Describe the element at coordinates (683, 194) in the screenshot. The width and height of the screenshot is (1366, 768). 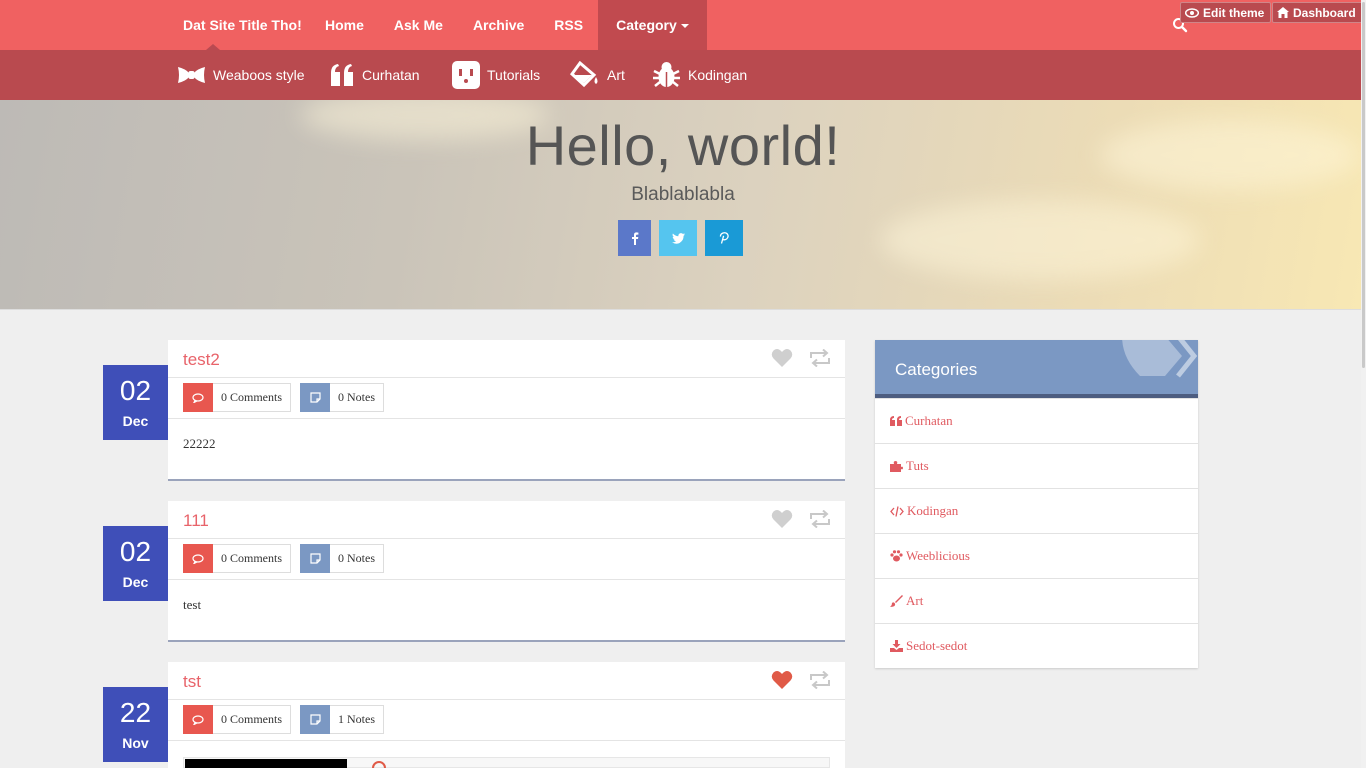
I see `hero-subtitle: Blablablabla` at that location.